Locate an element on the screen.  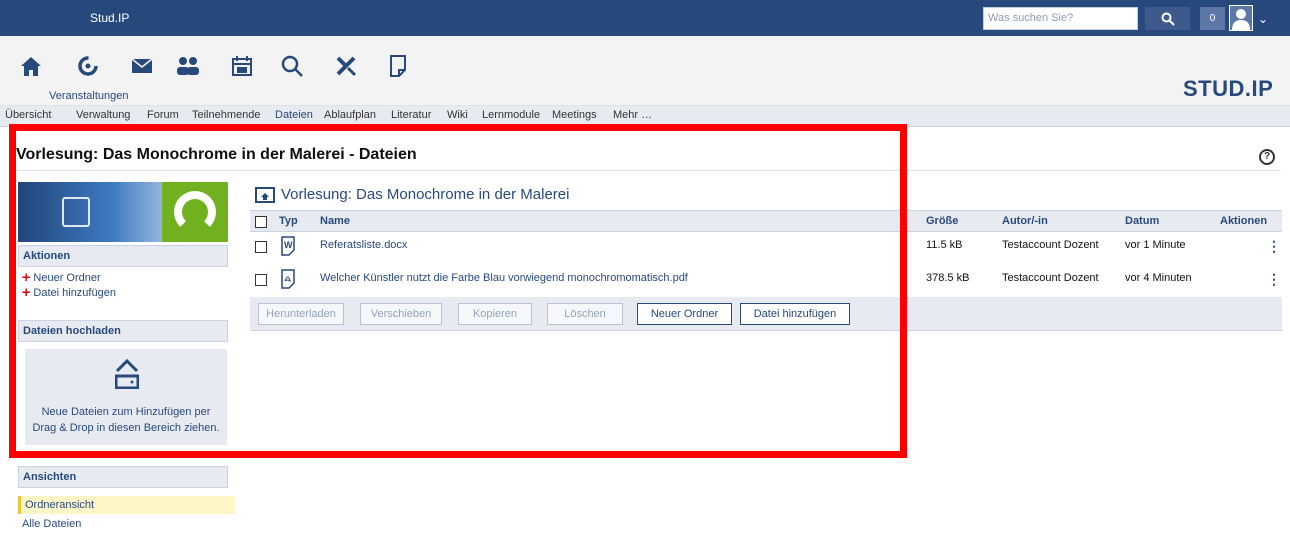
tab-participants: Teilnehmende is located at coordinates (226, 115).